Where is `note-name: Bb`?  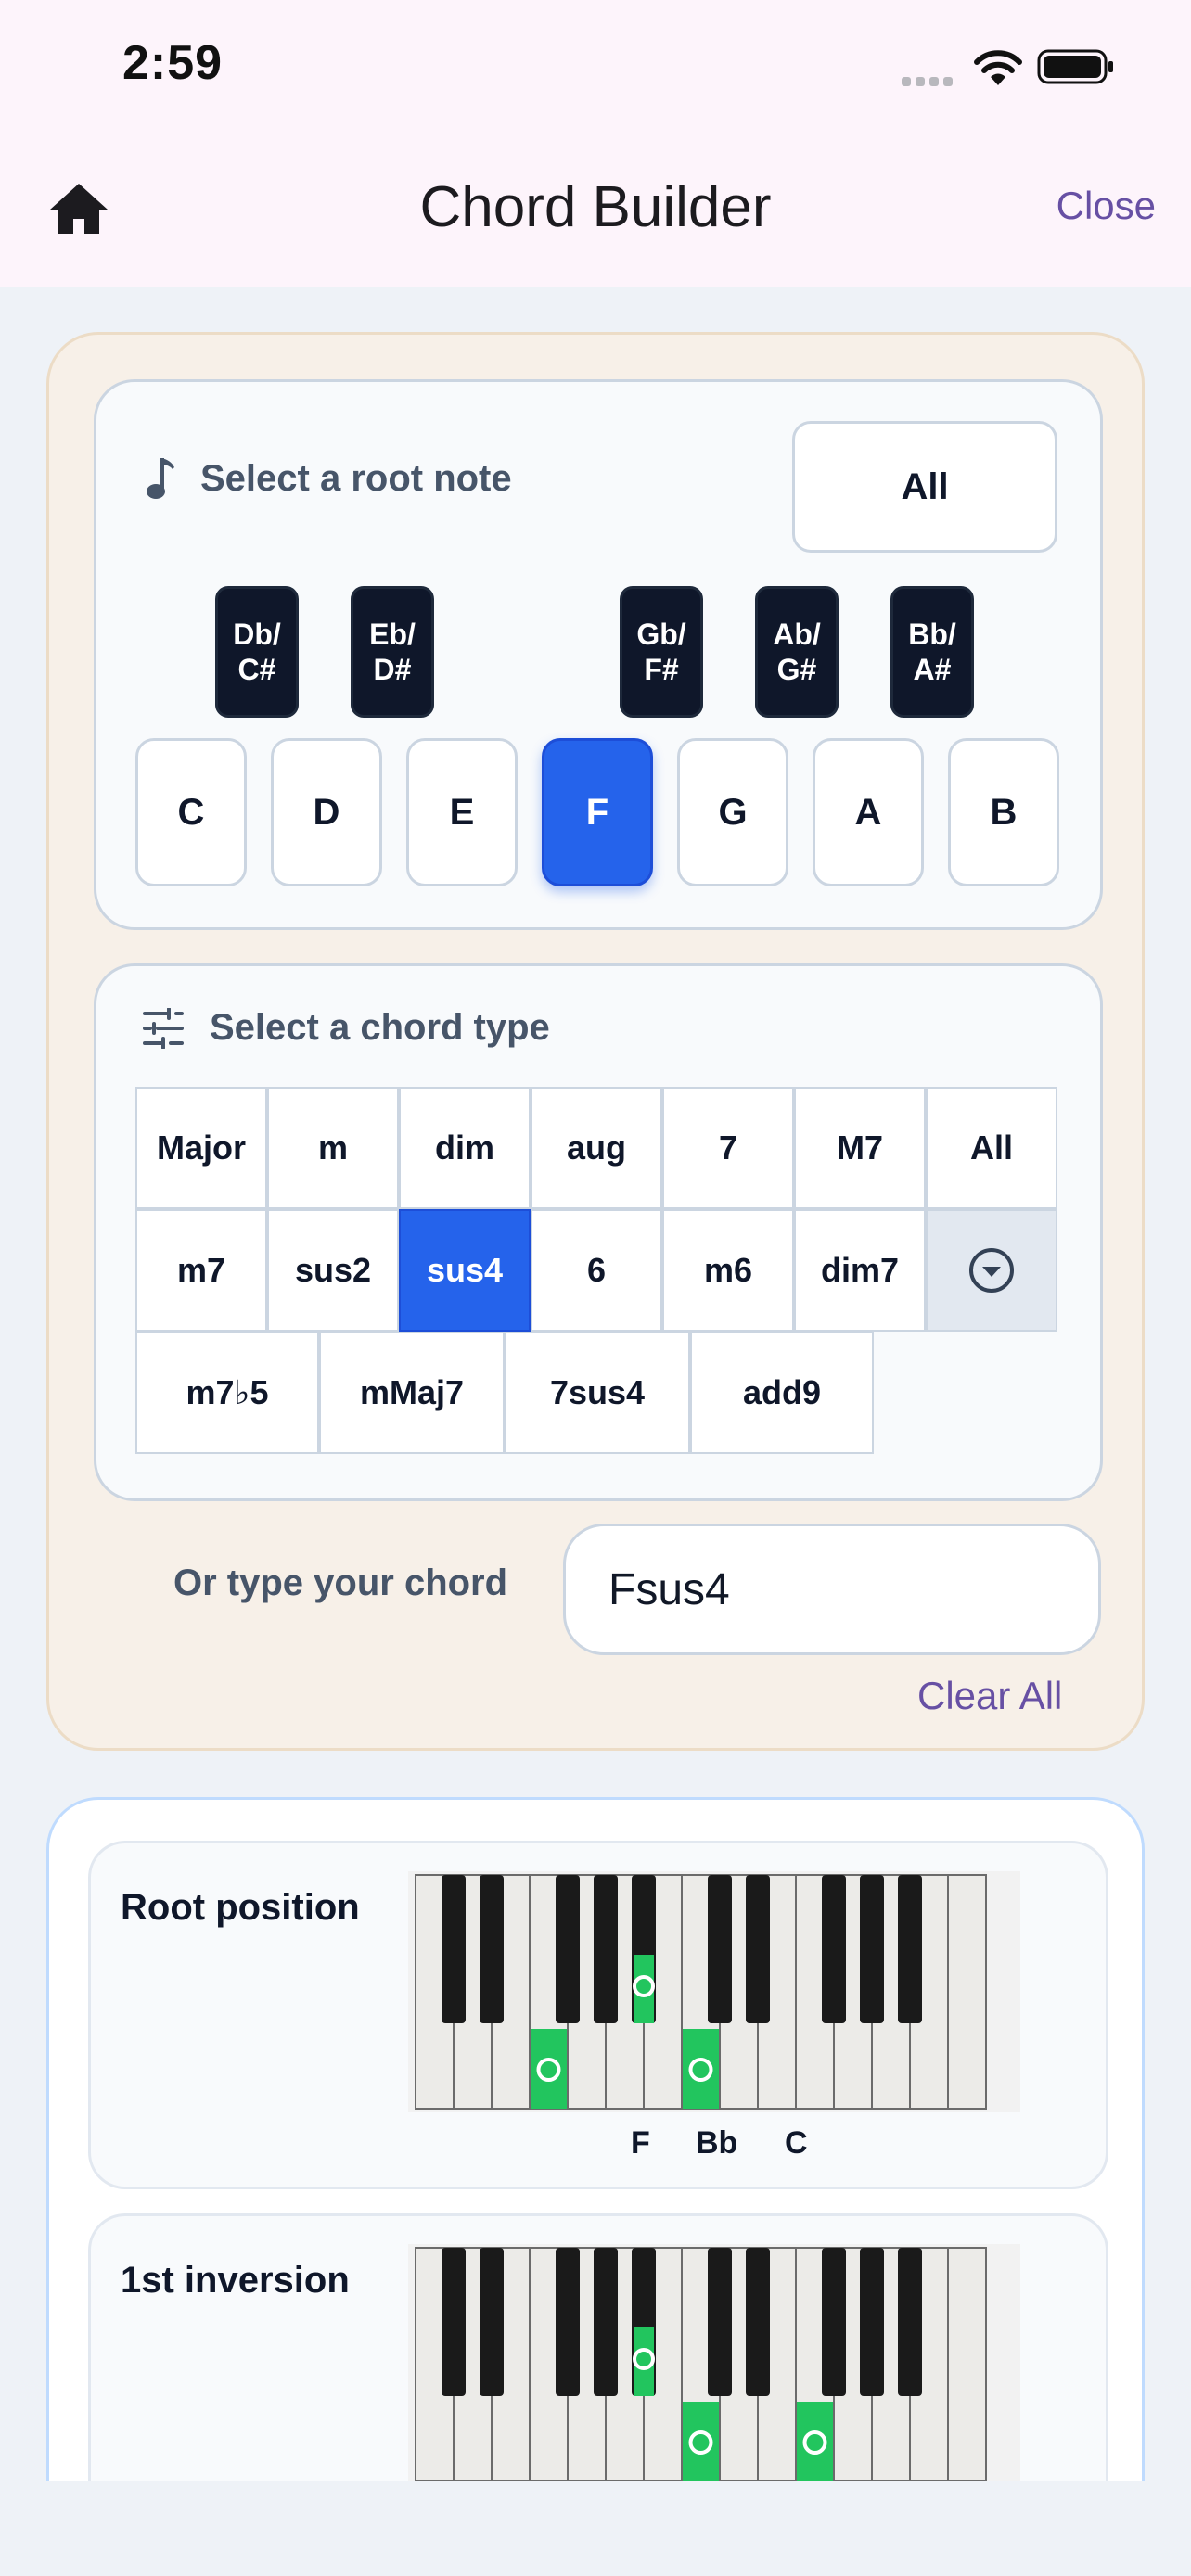 note-name: Bb is located at coordinates (717, 2143).